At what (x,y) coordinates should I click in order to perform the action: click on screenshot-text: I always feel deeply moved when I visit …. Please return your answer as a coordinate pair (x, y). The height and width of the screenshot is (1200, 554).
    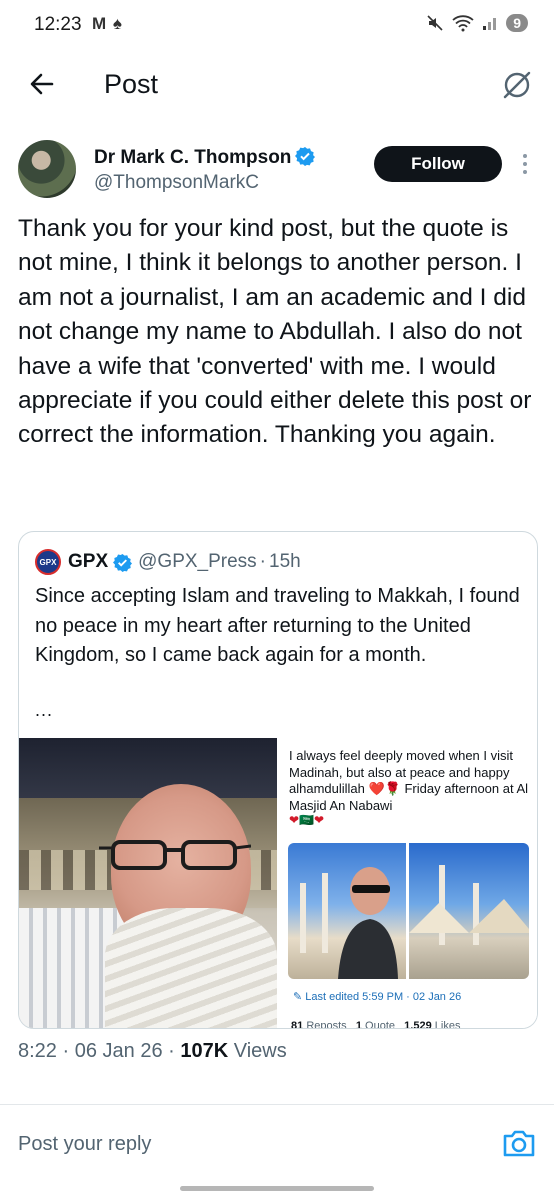
    Looking at the image, I should click on (409, 780).